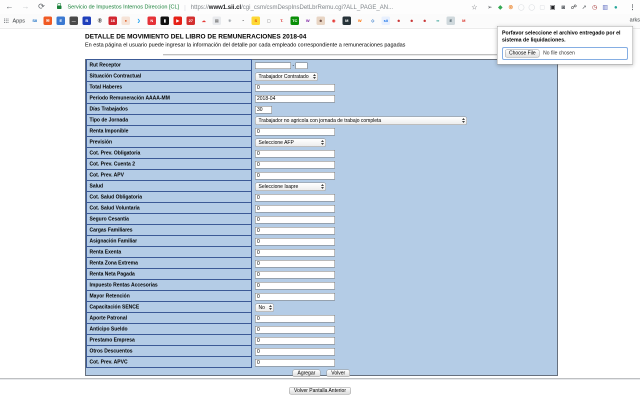 This screenshot has height=400, width=640. I want to click on select-dropdown: Trabajador Contratado, so click(286, 76).